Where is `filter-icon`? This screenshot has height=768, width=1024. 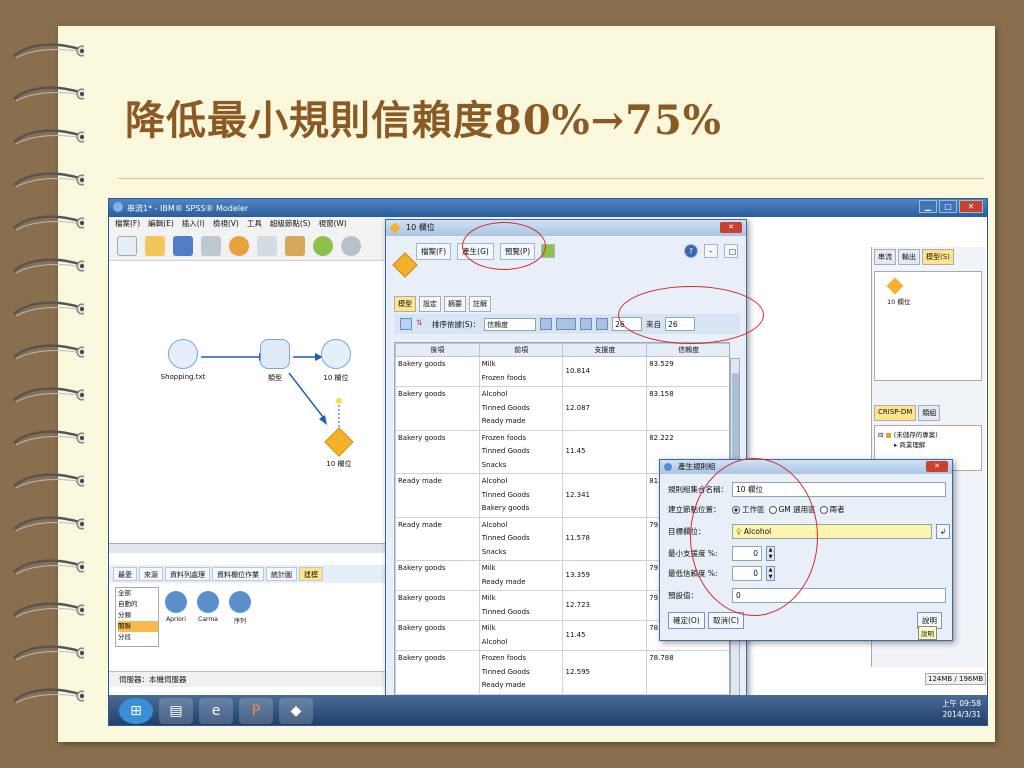
filter-icon is located at coordinates (546, 324).